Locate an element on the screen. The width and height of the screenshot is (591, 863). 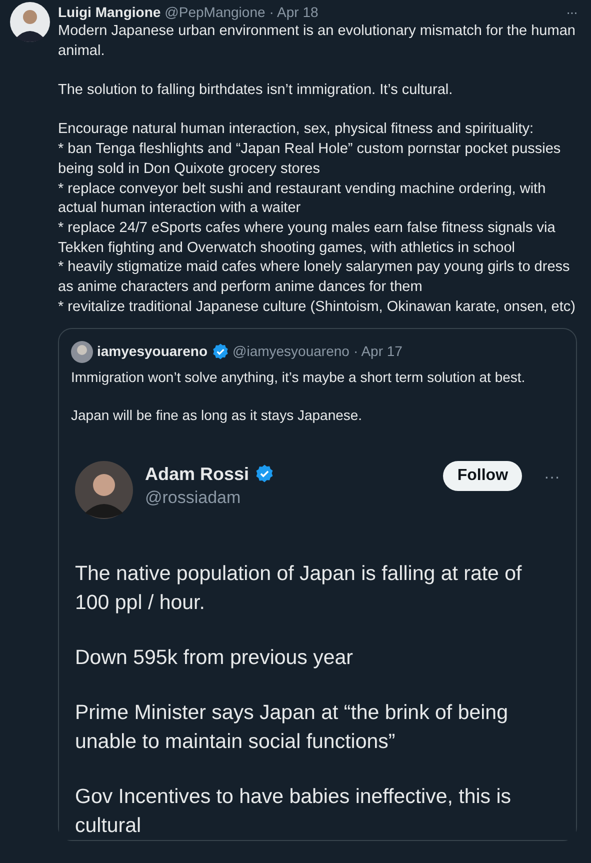
post-paragraph: Immigration won’t solve anything, it’s maybe a short term solution at best. is located at coordinates (298, 377).